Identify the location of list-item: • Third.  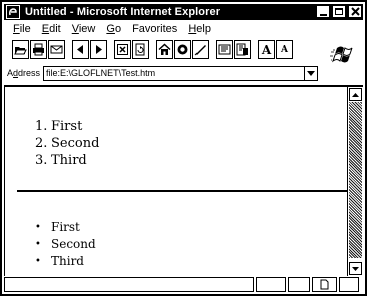
(65, 261).